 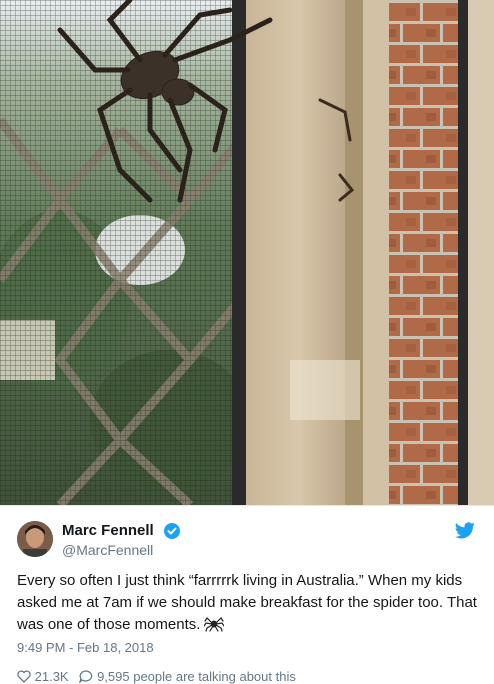 What do you see at coordinates (107, 550) in the screenshot?
I see `author-handle: @MarcFennell` at bounding box center [107, 550].